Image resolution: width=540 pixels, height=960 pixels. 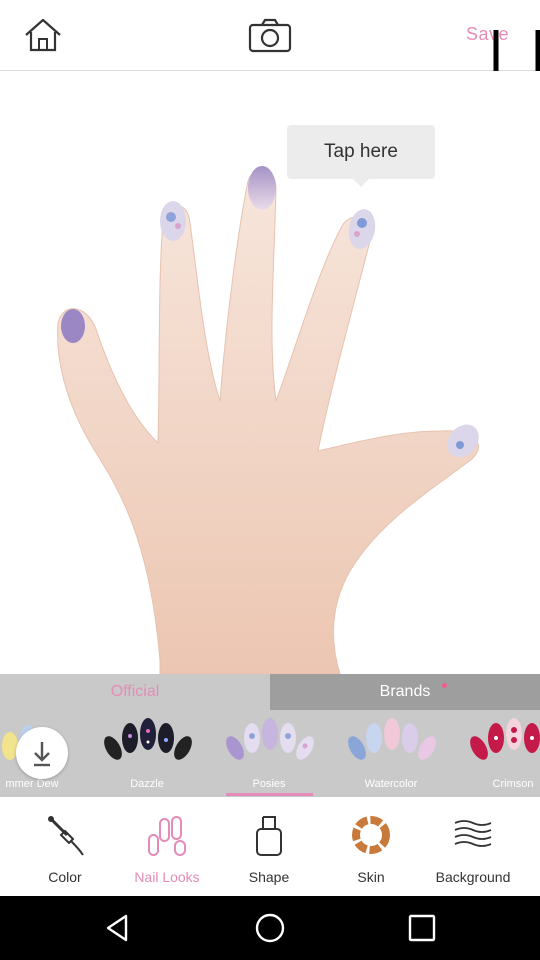 I want to click on tap-here-tooltip: Tap here, so click(x=361, y=156).